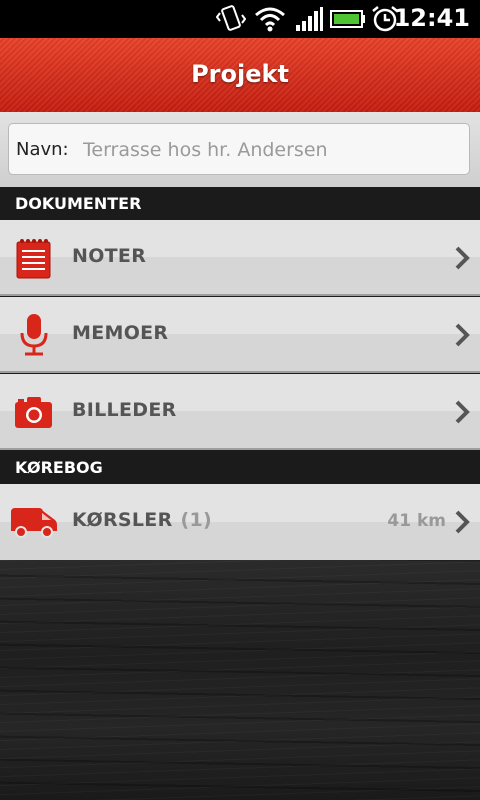  I want to click on microphone-icon, so click(34, 335).